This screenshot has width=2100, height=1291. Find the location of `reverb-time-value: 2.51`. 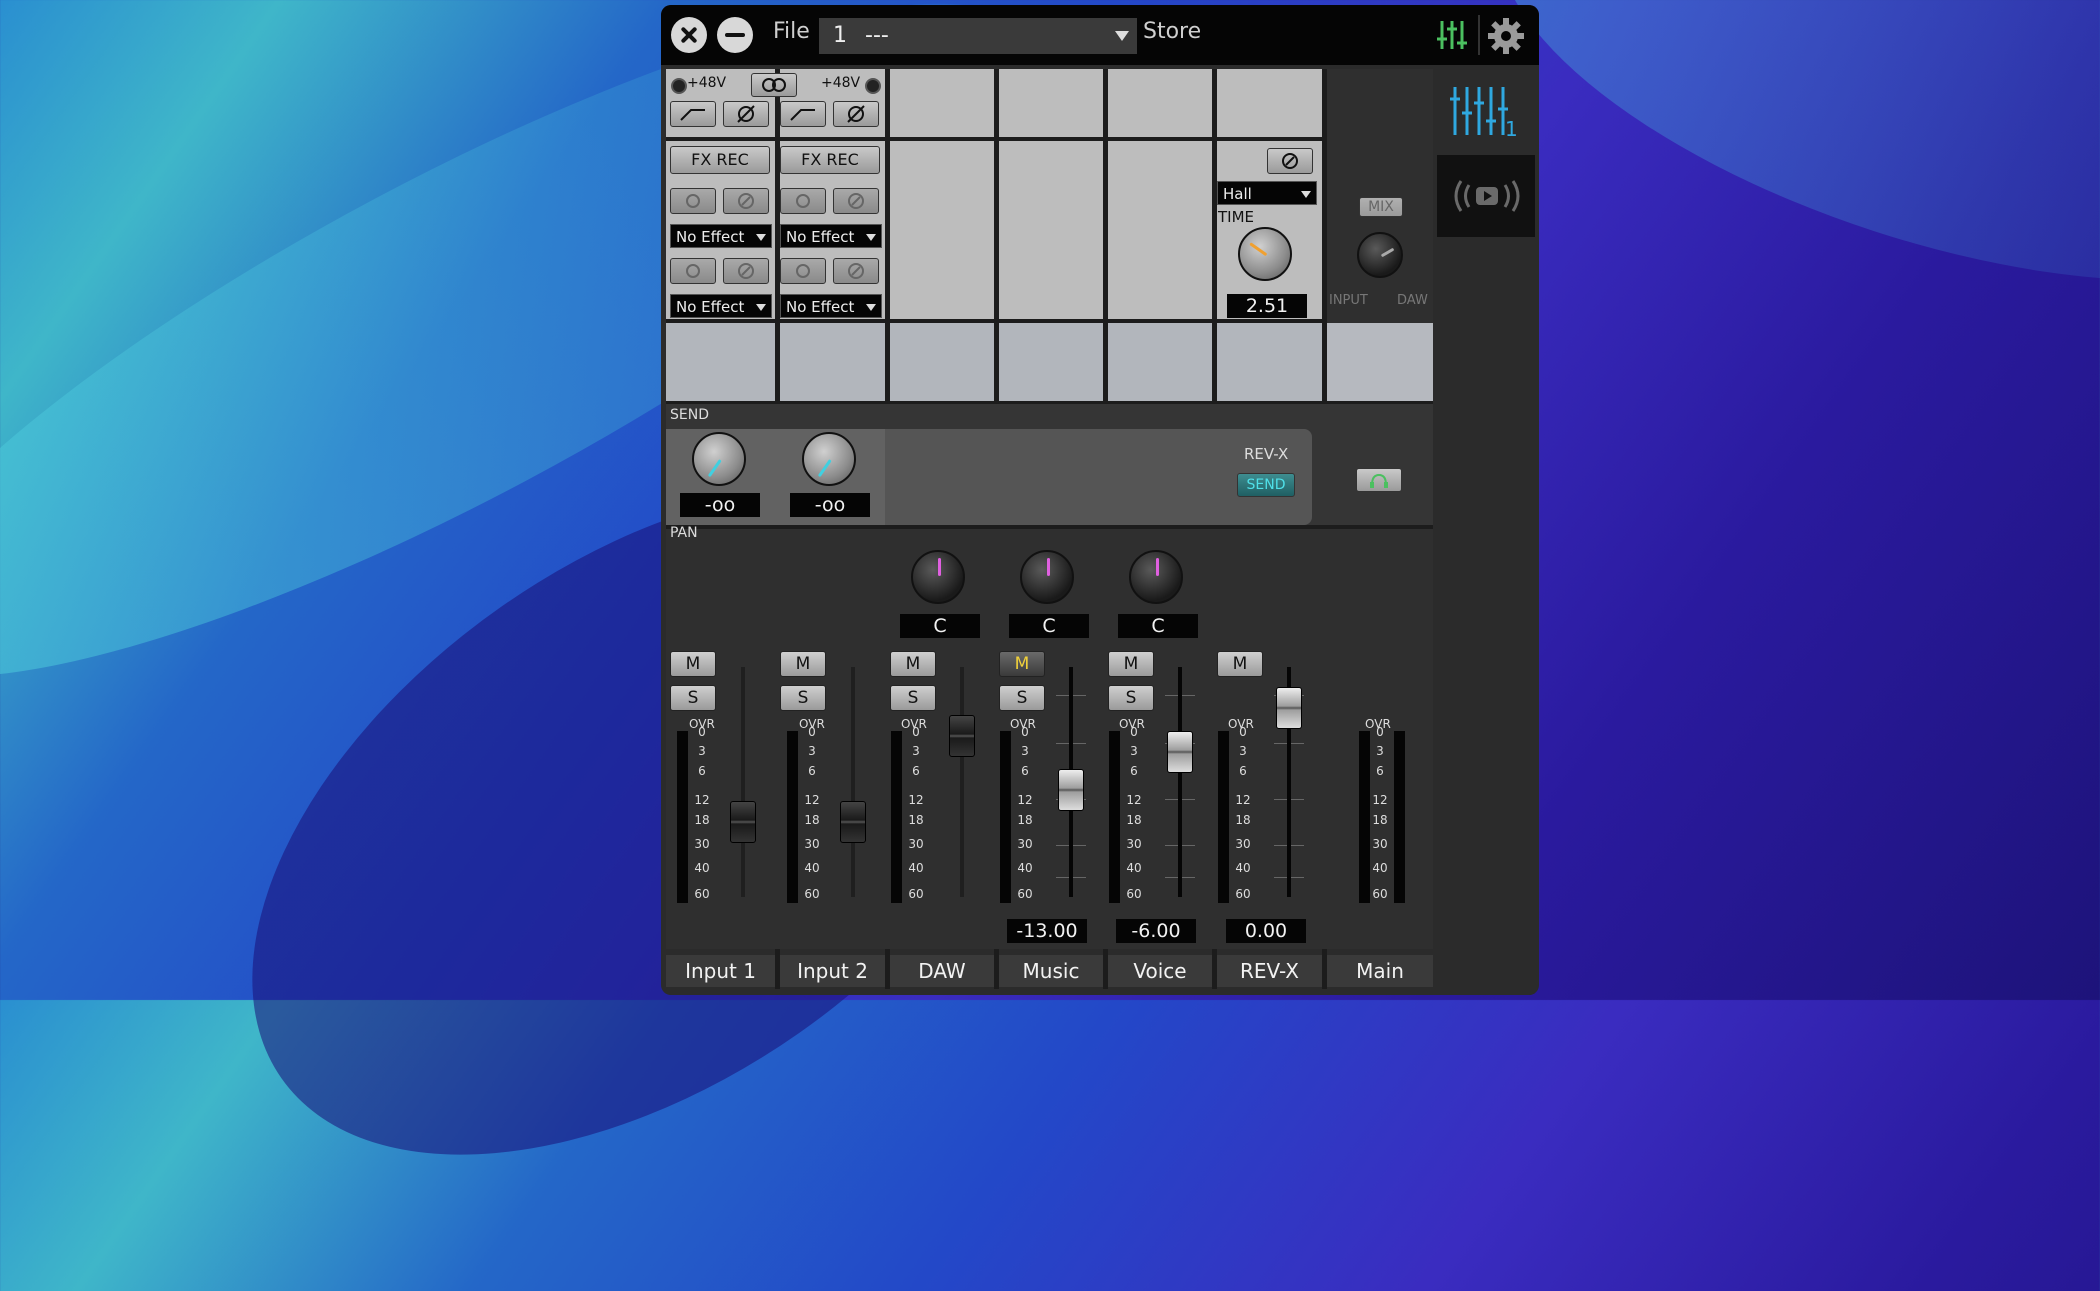

reverb-time-value: 2.51 is located at coordinates (1267, 306).